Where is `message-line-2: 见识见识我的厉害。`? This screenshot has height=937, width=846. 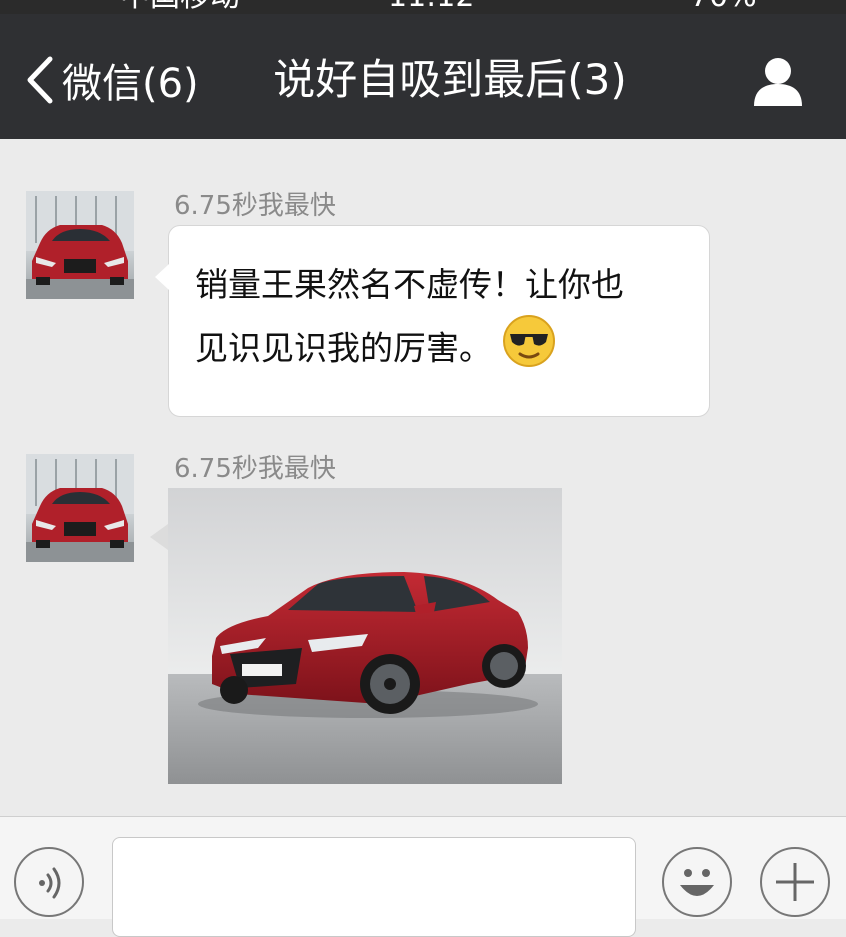 message-line-2: 见识见识我的厉害。 is located at coordinates (439, 350).